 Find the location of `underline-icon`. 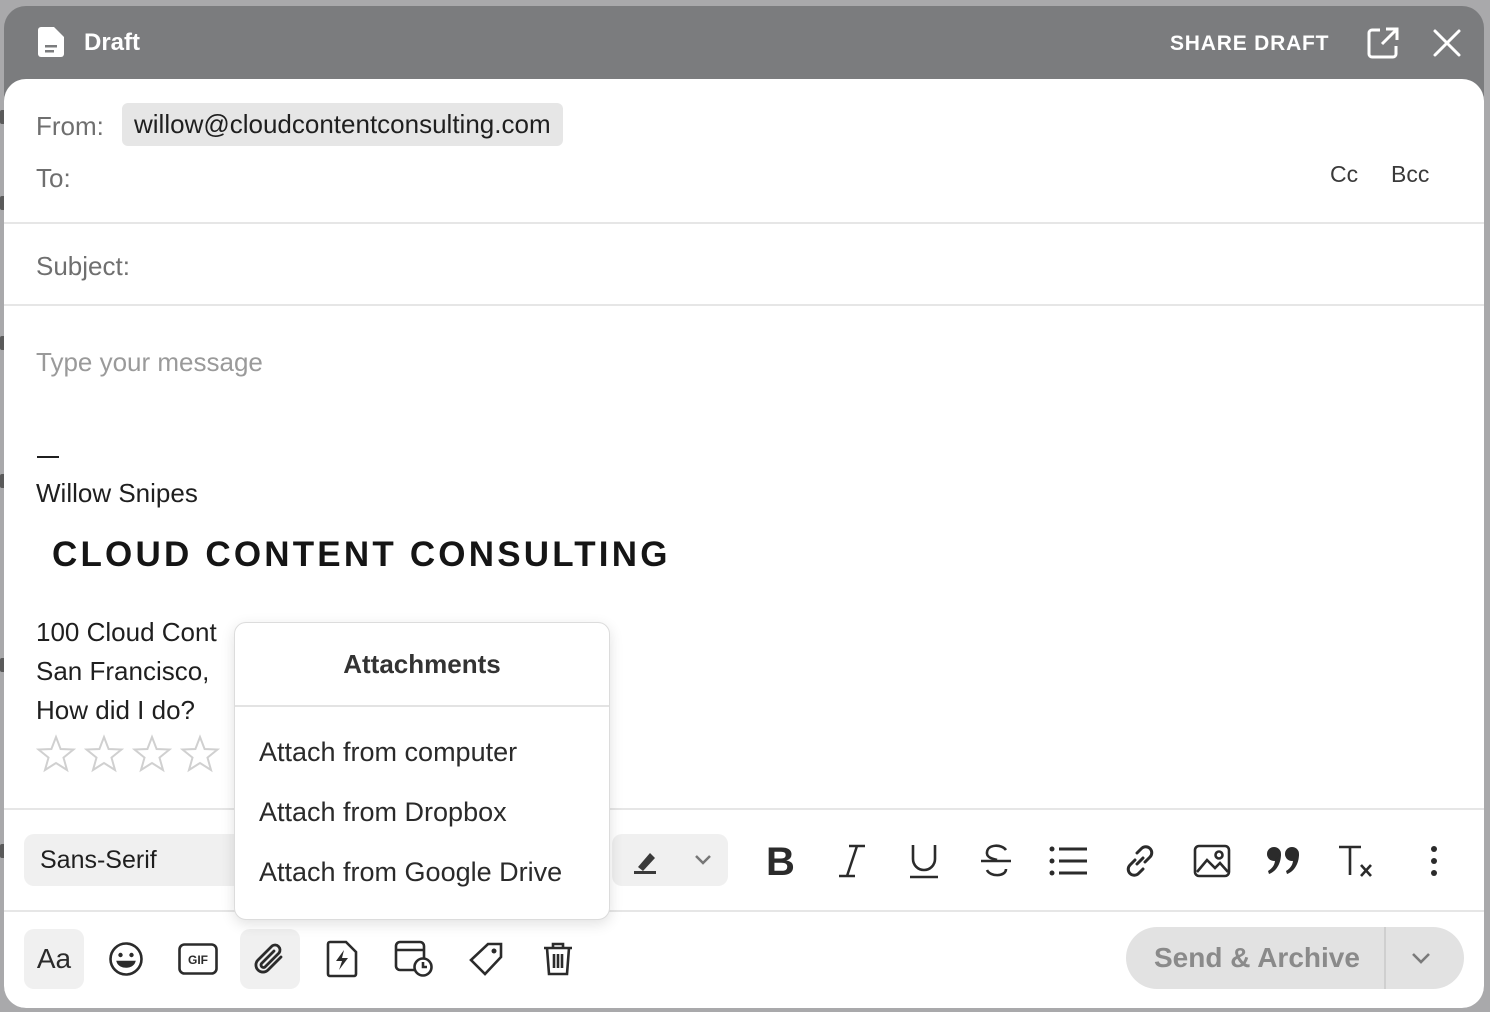

underline-icon is located at coordinates (924, 862).